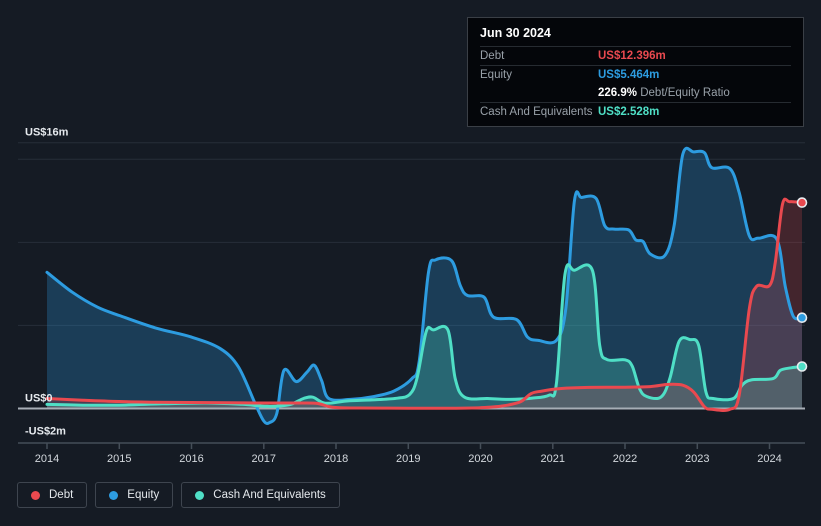 The width and height of the screenshot is (821, 526). I want to click on tooltip-row-ratio: 226.9% Debt/Equity Ratio, so click(635, 93).